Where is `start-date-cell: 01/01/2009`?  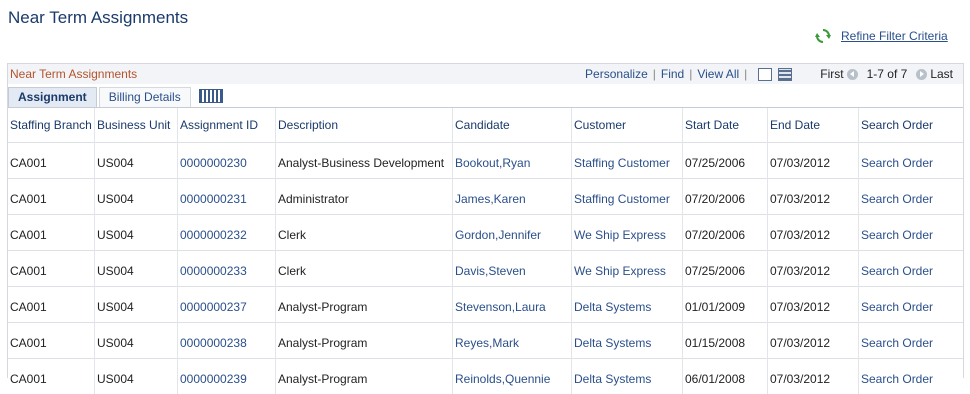
start-date-cell: 01/01/2009 is located at coordinates (725, 305).